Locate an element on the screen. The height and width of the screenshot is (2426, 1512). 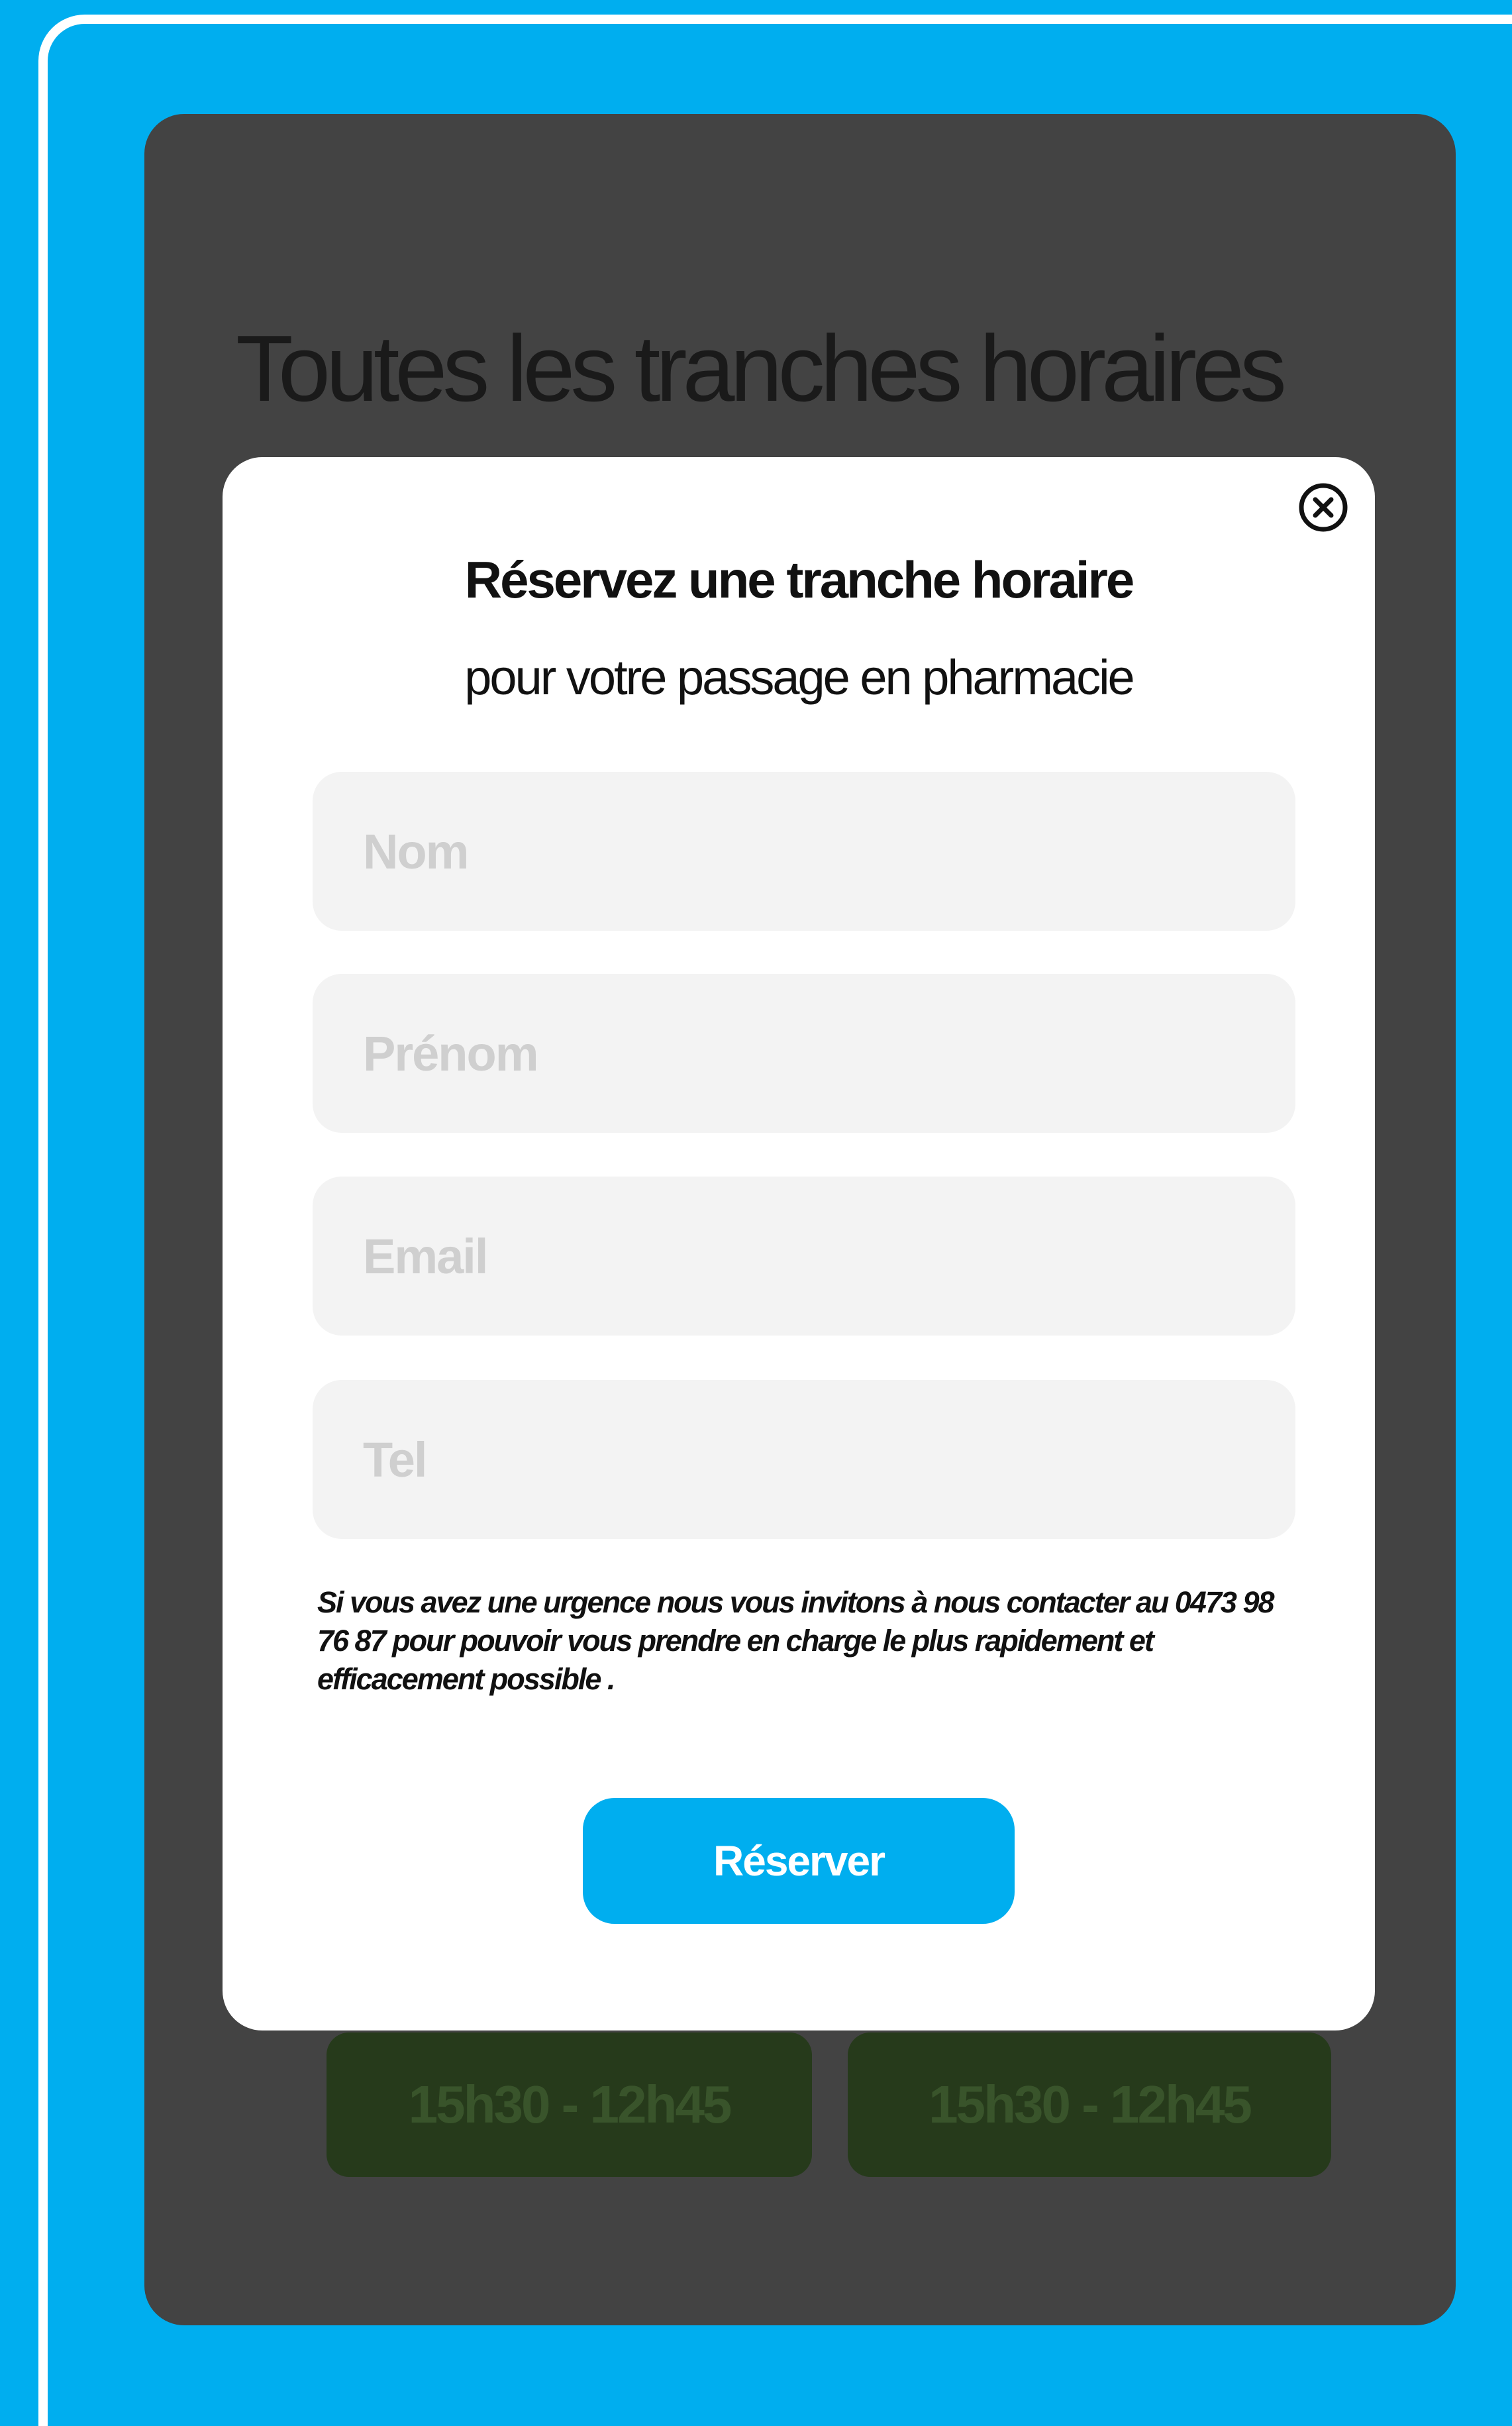
modal-title: Réservez une tranche horaire is located at coordinates (799, 580).